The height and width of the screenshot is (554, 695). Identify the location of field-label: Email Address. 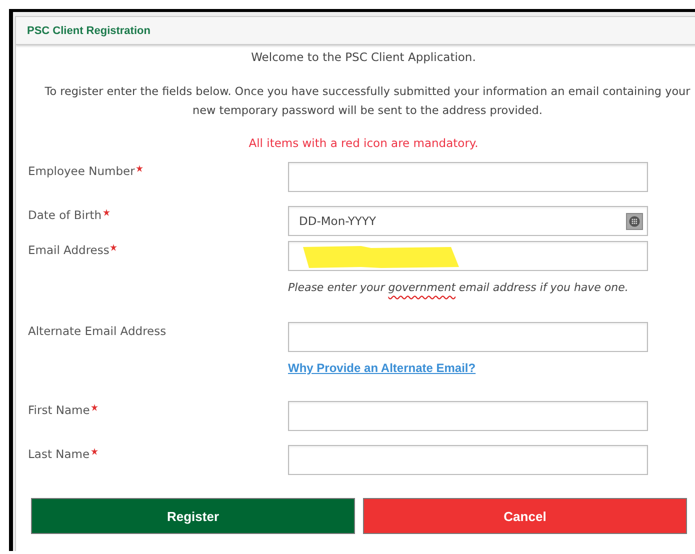
(69, 250).